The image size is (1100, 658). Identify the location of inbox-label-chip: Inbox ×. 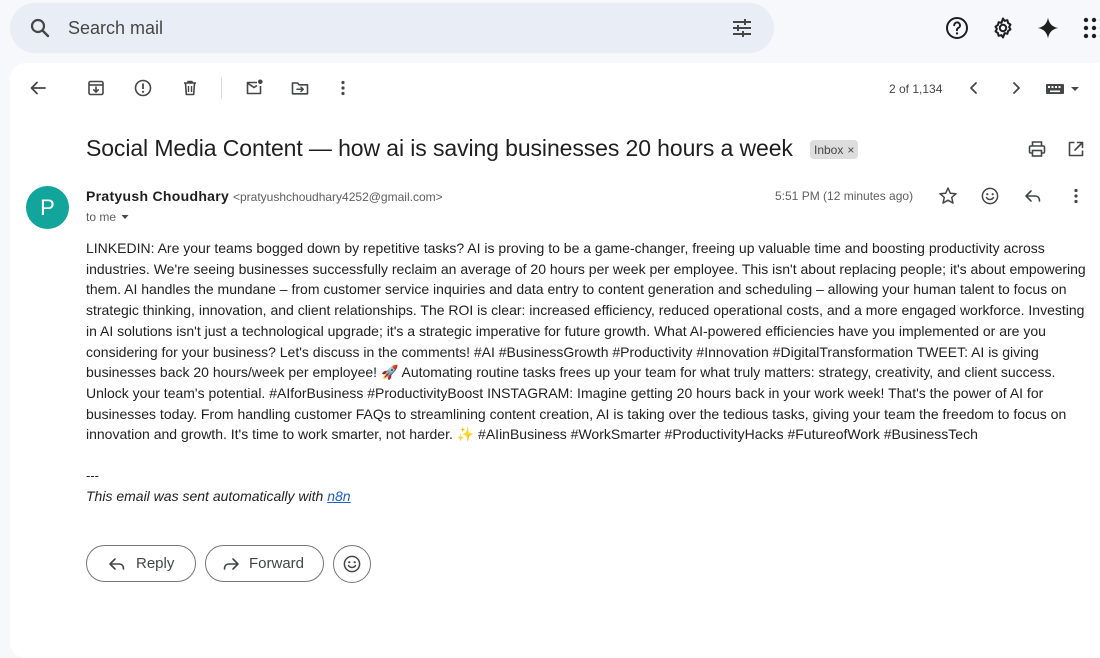
(834, 149).